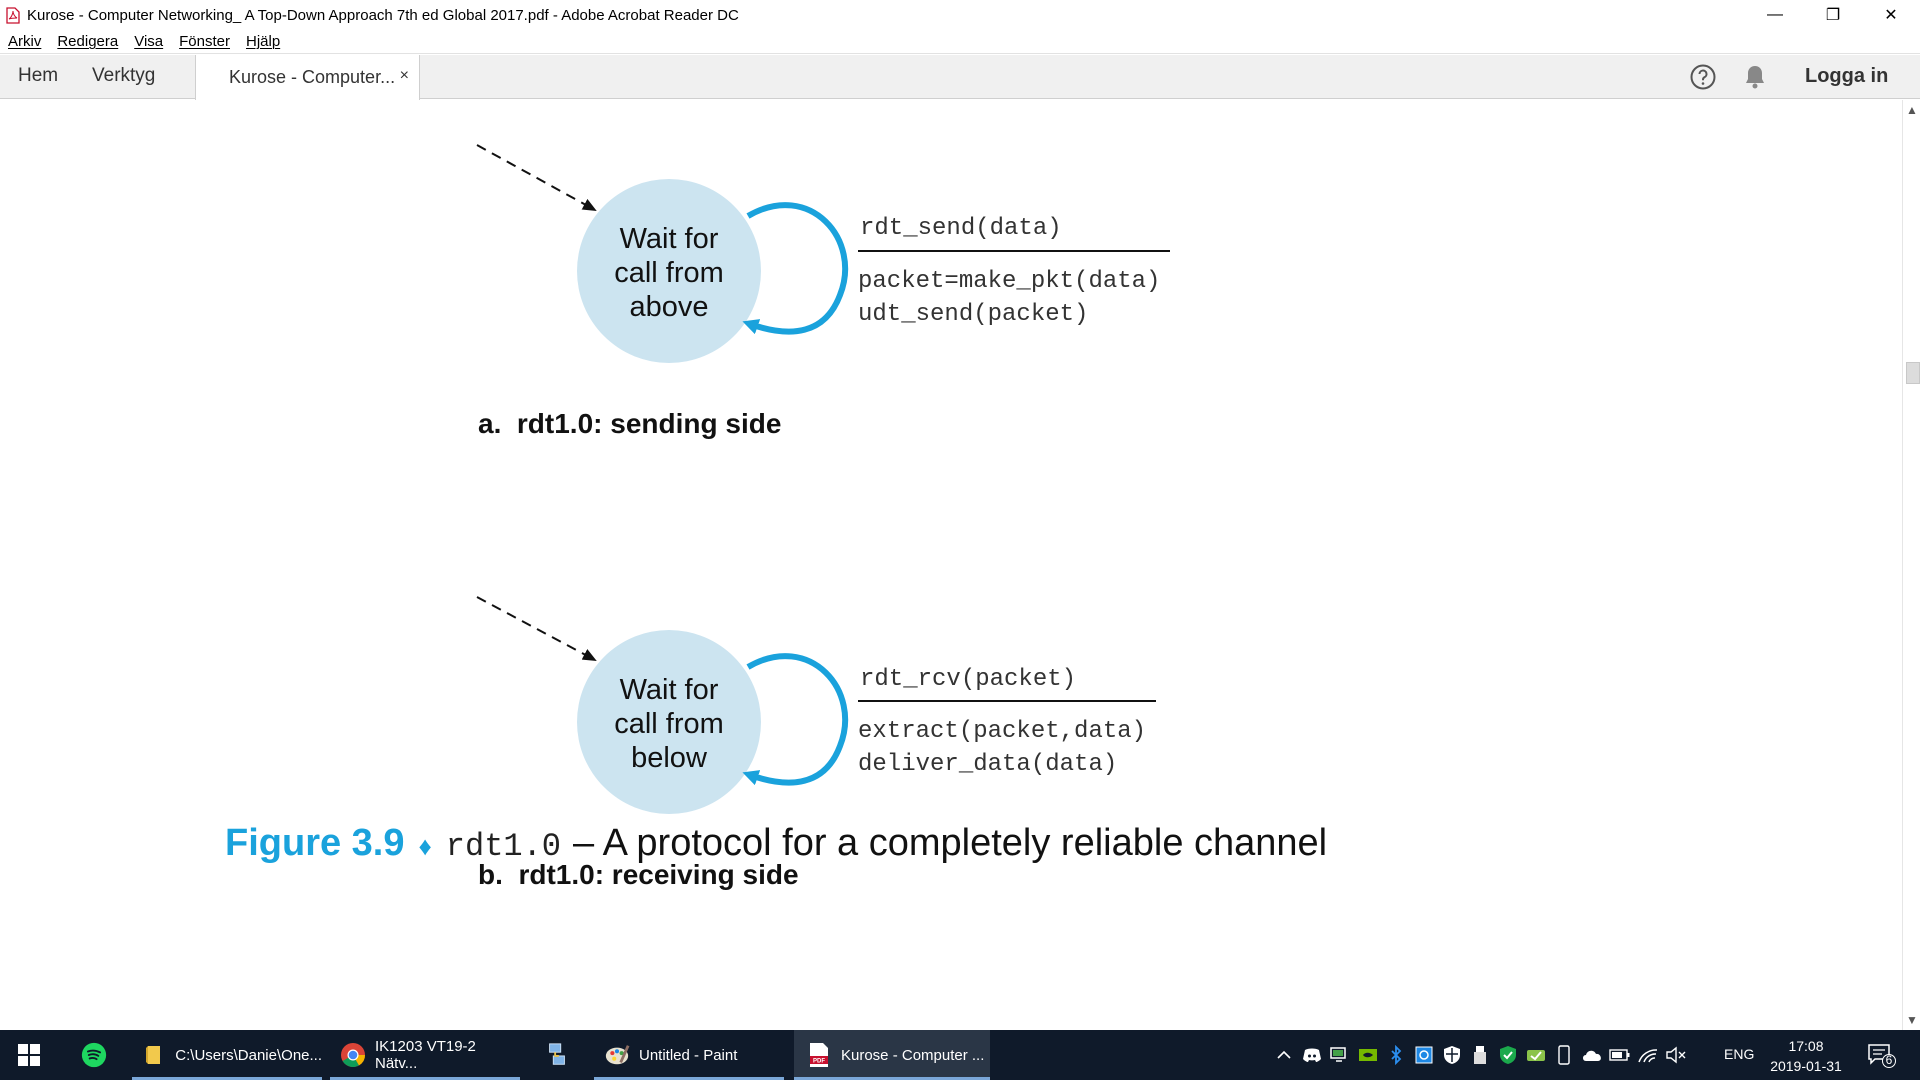 The image size is (1920, 1080). What do you see at coordinates (1368, 1055) in the screenshot?
I see `nvidia-icon` at bounding box center [1368, 1055].